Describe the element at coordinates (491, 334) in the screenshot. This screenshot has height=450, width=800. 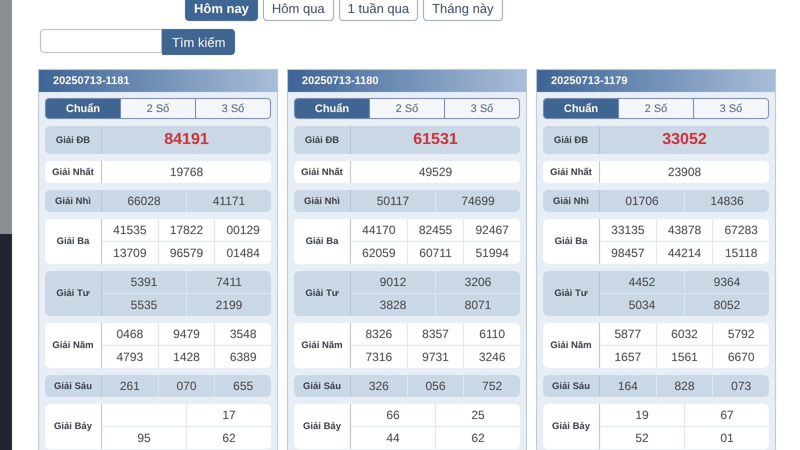
I see `prize-number: 6110` at that location.